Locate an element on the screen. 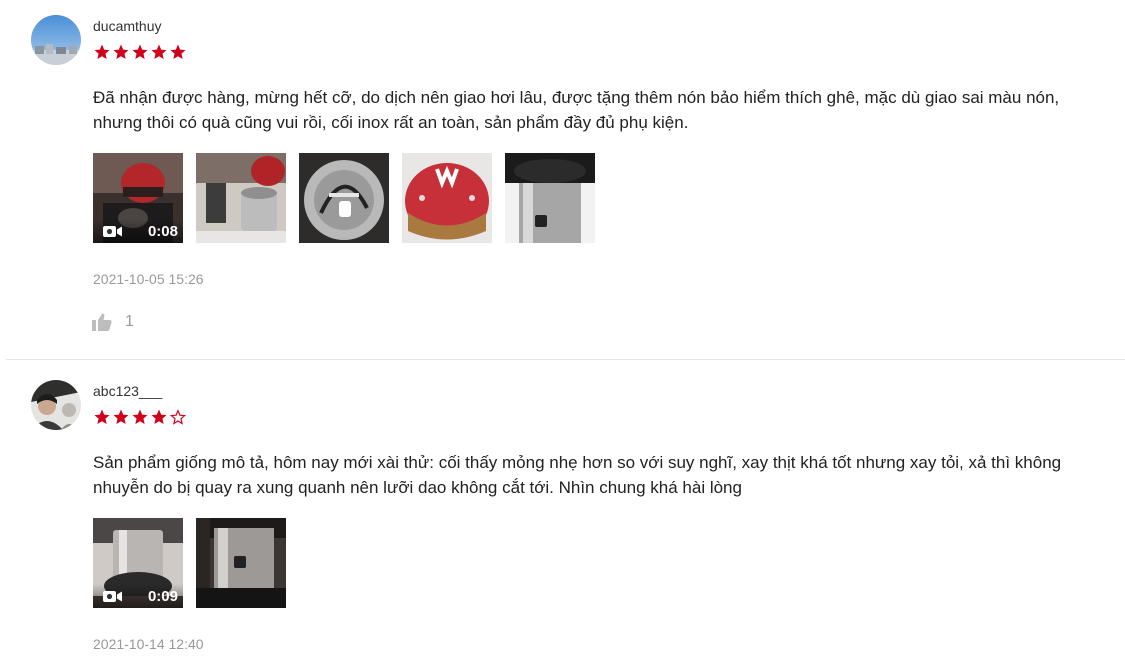  review-divider is located at coordinates (565, 359).